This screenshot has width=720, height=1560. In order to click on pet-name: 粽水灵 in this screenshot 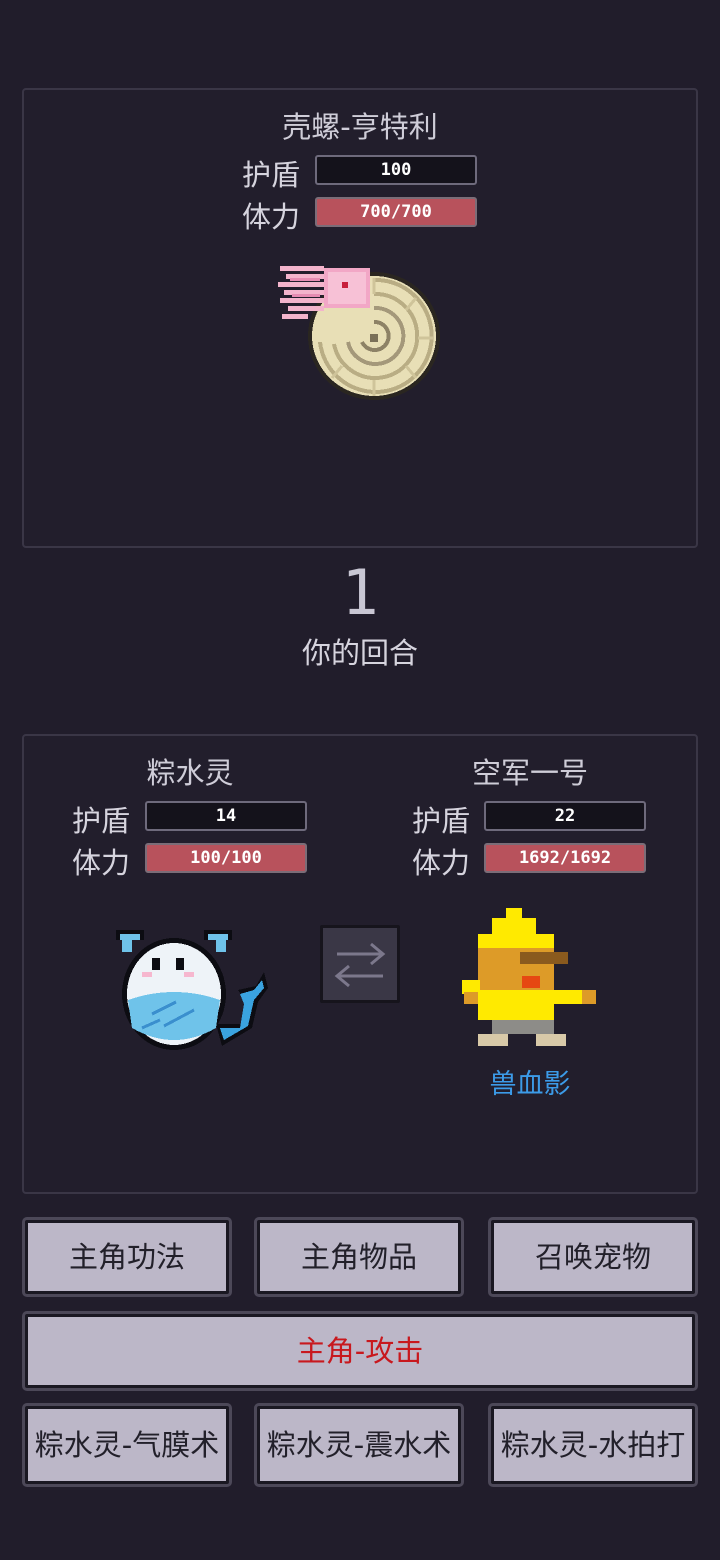, I will do `click(190, 773)`.